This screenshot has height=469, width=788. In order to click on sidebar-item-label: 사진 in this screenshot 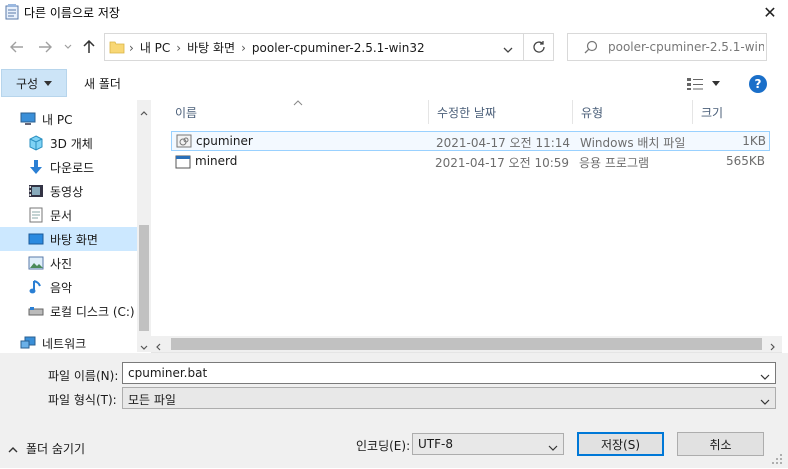, I will do `click(61, 263)`.